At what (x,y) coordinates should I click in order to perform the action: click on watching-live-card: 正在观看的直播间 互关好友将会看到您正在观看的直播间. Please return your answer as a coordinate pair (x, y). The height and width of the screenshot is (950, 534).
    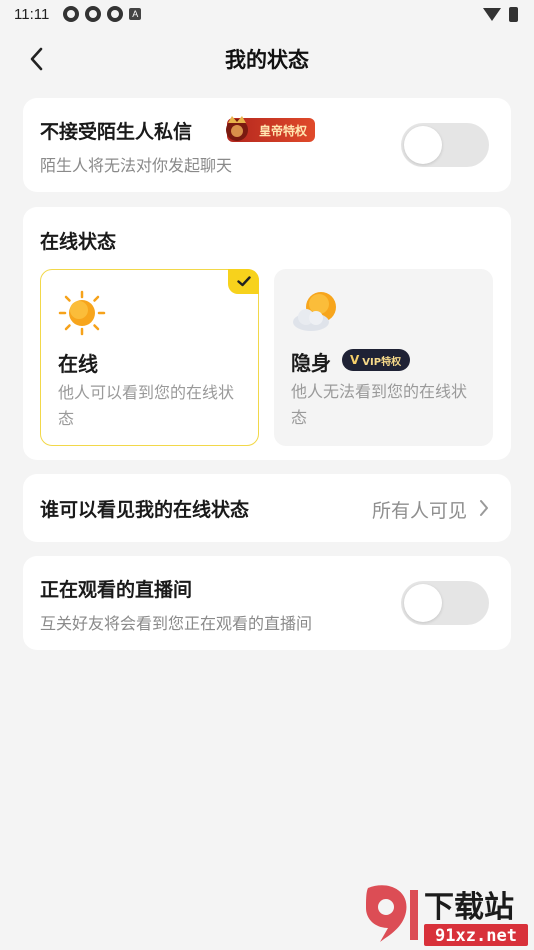
    Looking at the image, I should click on (267, 603).